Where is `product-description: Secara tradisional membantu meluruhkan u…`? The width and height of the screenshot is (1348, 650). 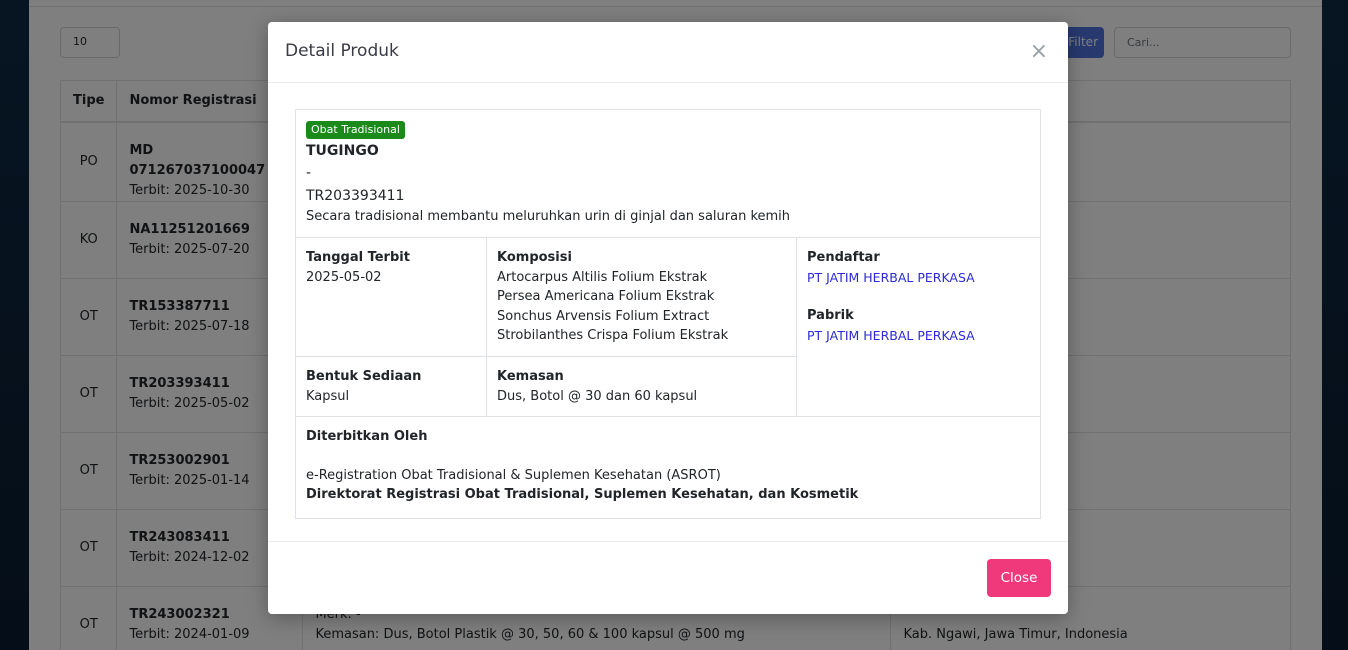 product-description: Secara tradisional membantu meluruhkan u… is located at coordinates (548, 216).